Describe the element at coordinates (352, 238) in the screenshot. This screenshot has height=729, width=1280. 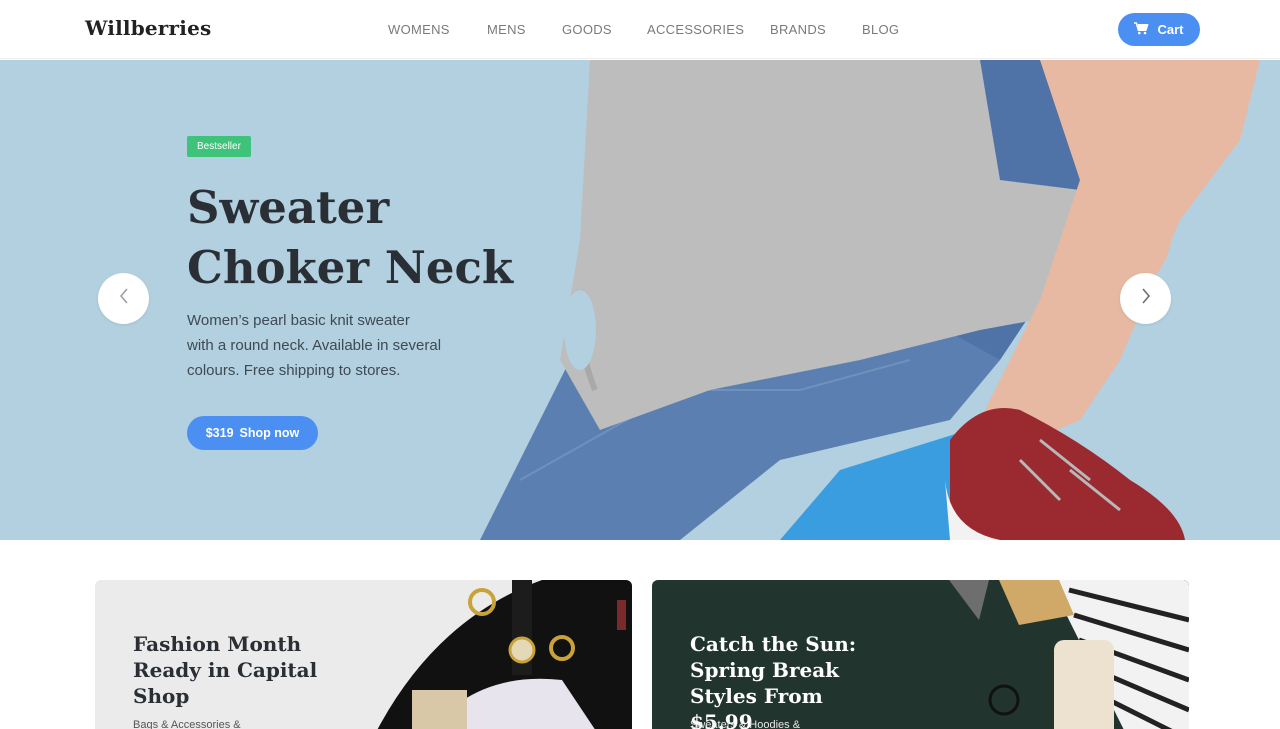
I see `hero-title: Sweater Choker Neck` at that location.